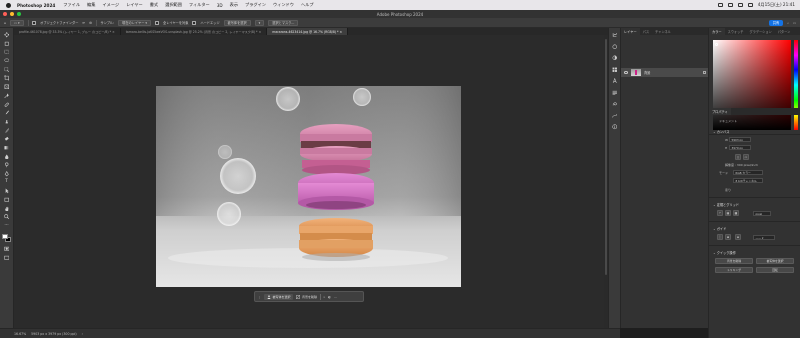  I want to click on tab-swatches: スウォッチ, so click(736, 31).